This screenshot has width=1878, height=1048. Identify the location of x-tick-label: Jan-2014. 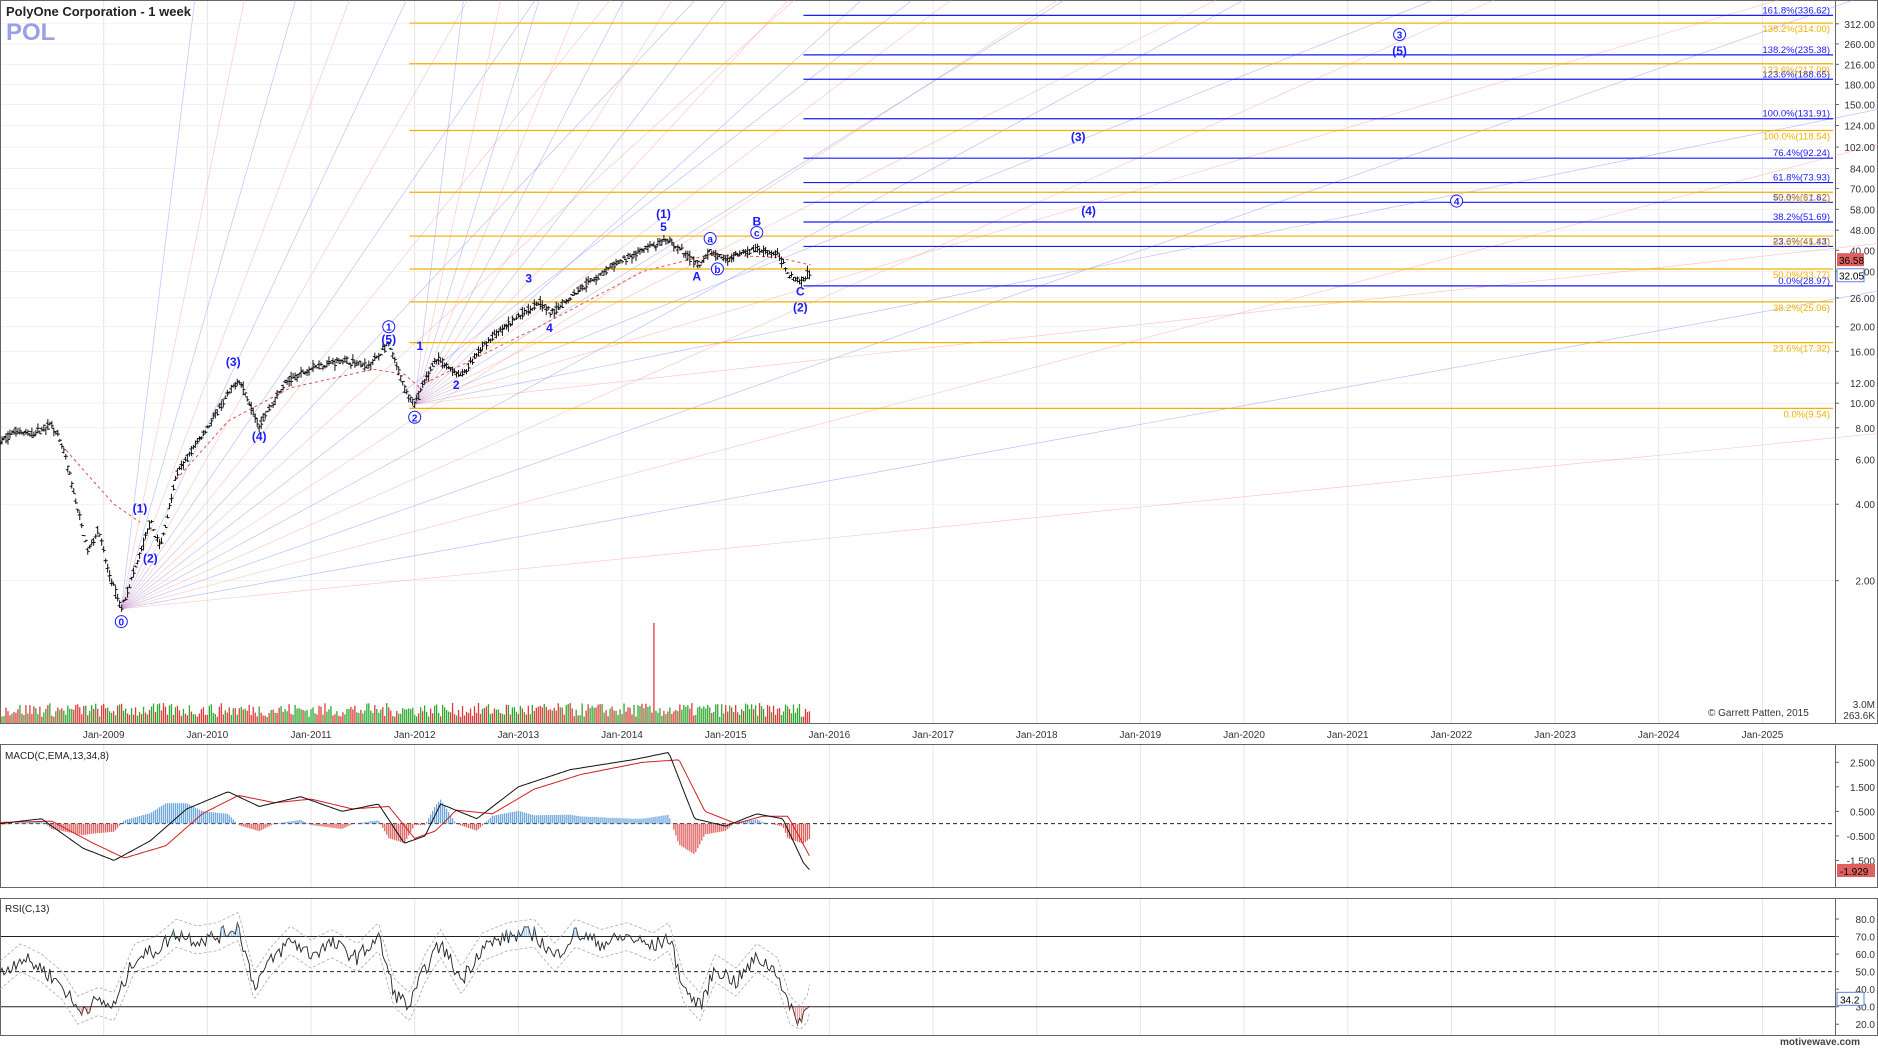
(622, 735).